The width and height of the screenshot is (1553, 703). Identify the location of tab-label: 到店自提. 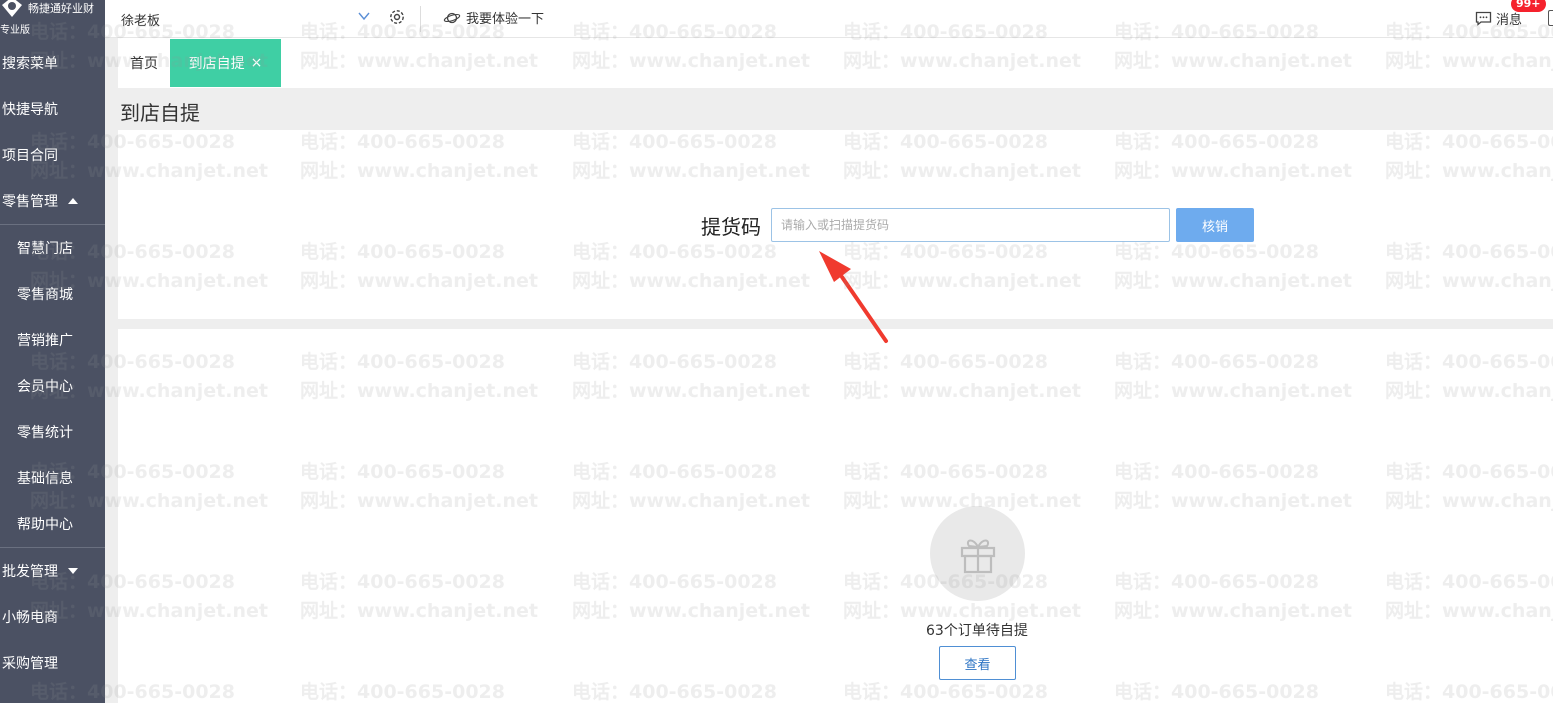
(216, 64).